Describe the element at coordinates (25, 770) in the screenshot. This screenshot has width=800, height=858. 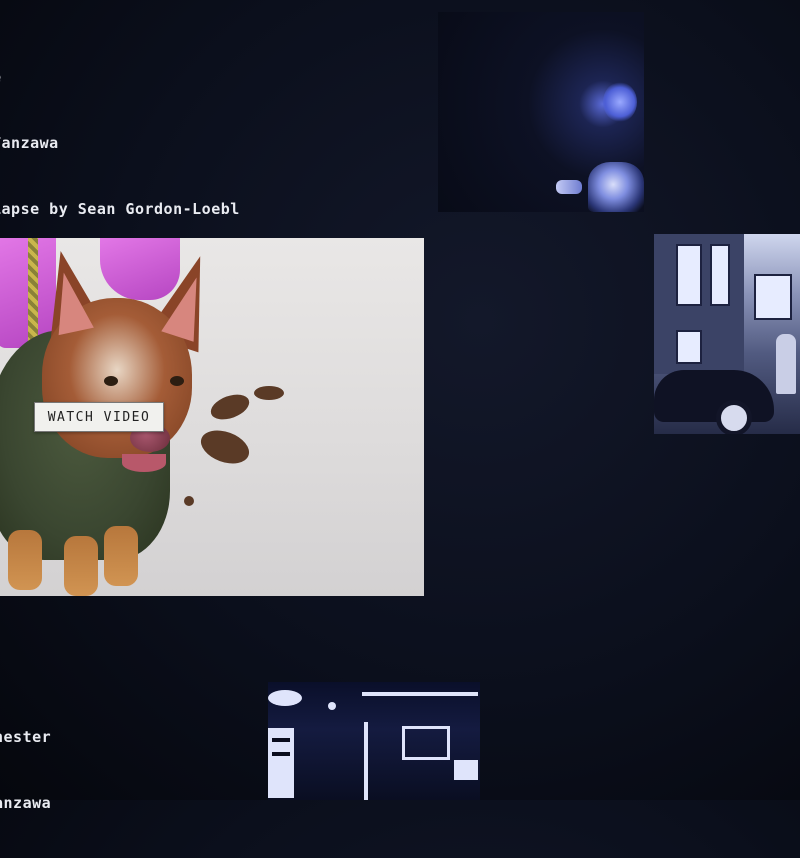
I see `bottom-caption: hester anzawa` at that location.